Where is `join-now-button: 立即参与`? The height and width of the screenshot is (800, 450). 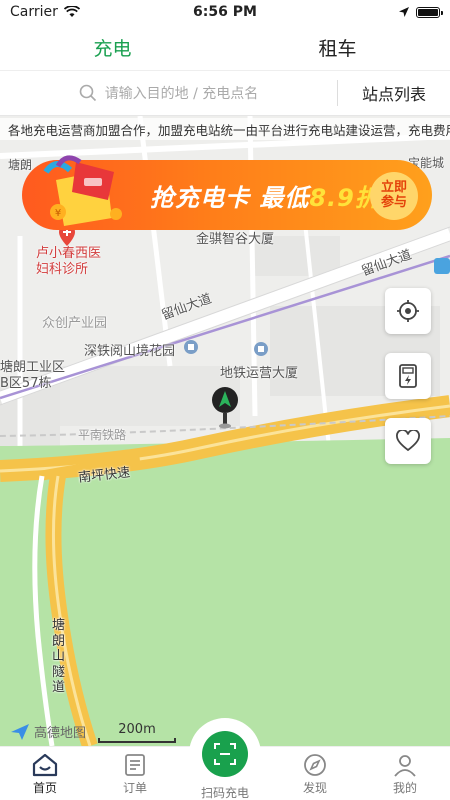 join-now-button: 立即参与 is located at coordinates (394, 196).